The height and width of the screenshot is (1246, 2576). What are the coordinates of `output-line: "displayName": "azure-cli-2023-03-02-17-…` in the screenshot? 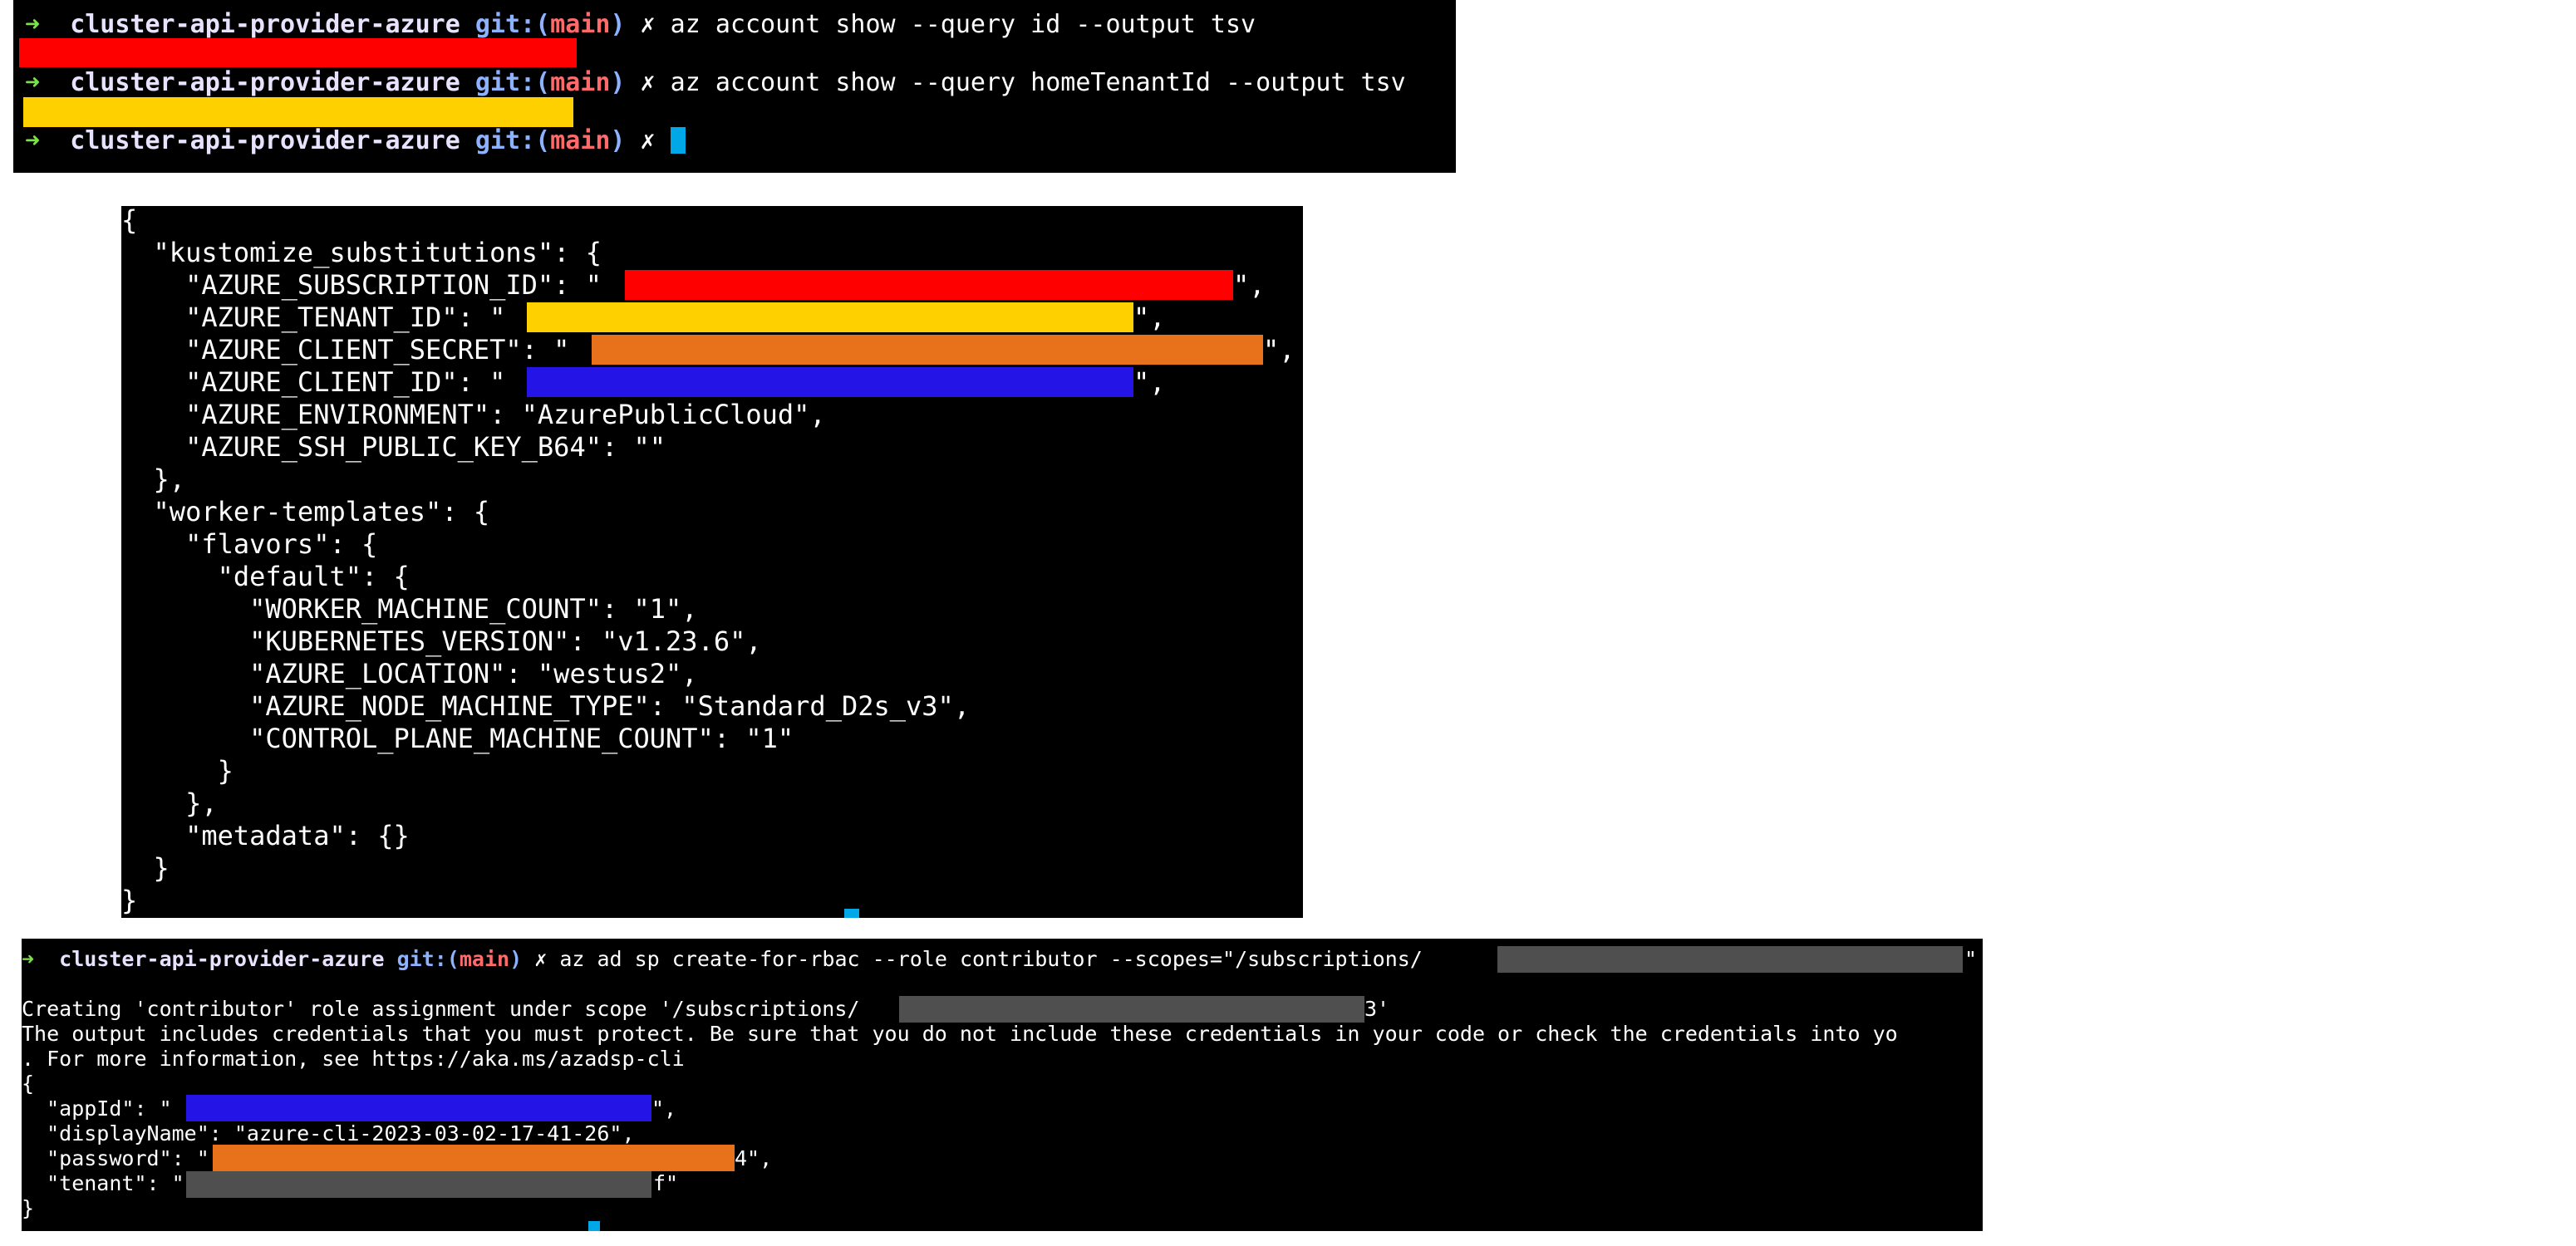 It's located at (328, 1133).